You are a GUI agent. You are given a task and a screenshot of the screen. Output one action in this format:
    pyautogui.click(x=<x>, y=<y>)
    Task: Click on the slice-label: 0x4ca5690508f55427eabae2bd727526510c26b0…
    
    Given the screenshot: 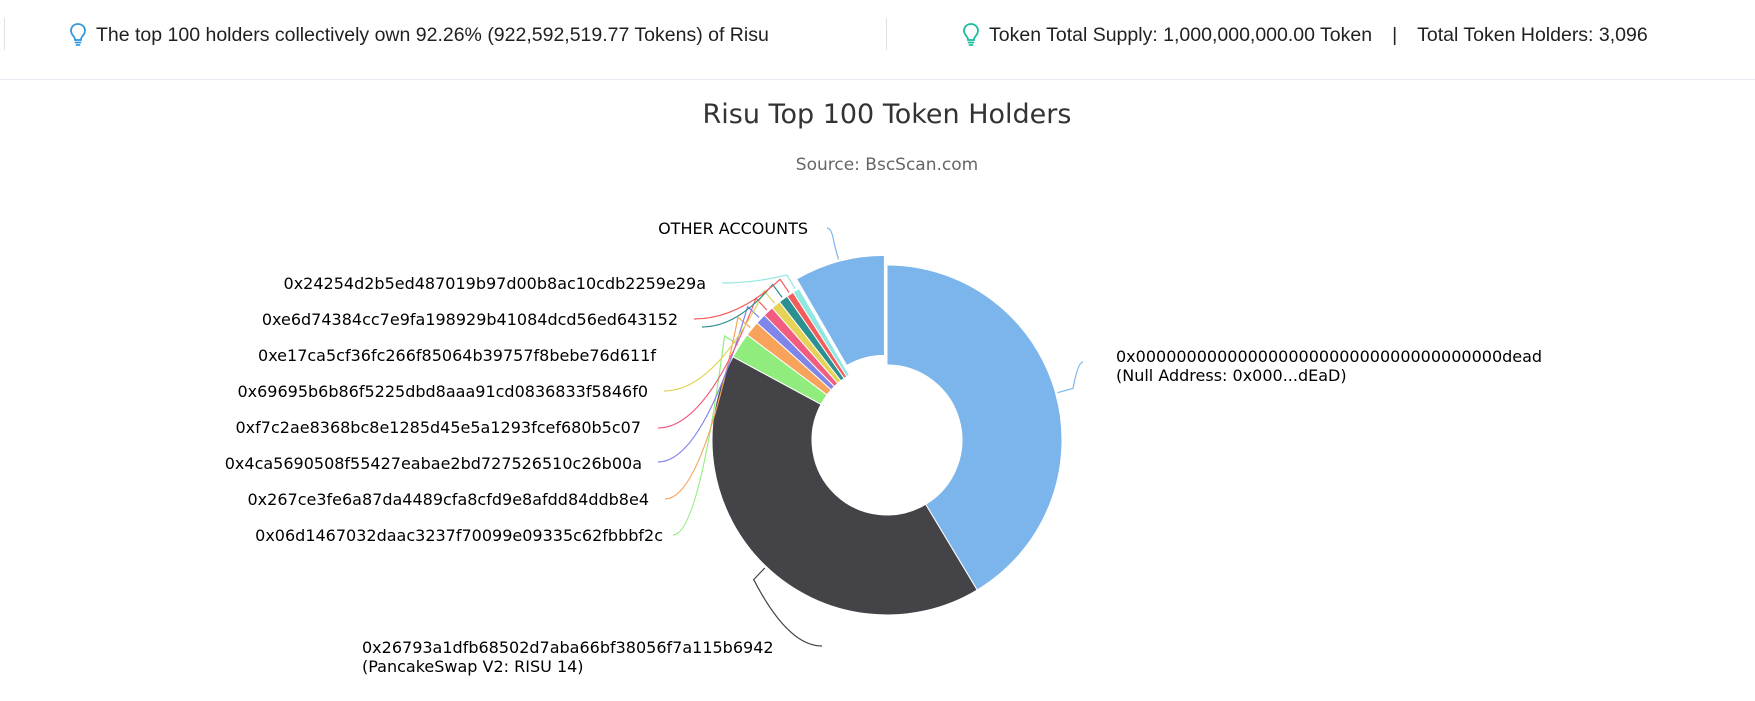 What is the action you would take?
    pyautogui.click(x=433, y=463)
    